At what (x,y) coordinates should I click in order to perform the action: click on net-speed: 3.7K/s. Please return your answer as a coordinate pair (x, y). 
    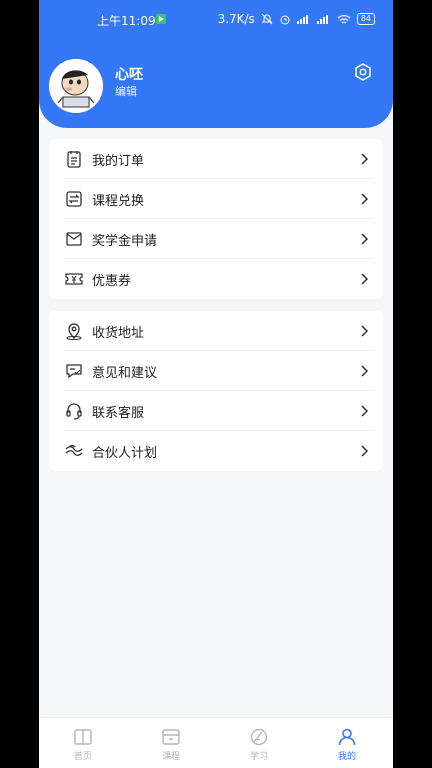
    Looking at the image, I should click on (236, 19).